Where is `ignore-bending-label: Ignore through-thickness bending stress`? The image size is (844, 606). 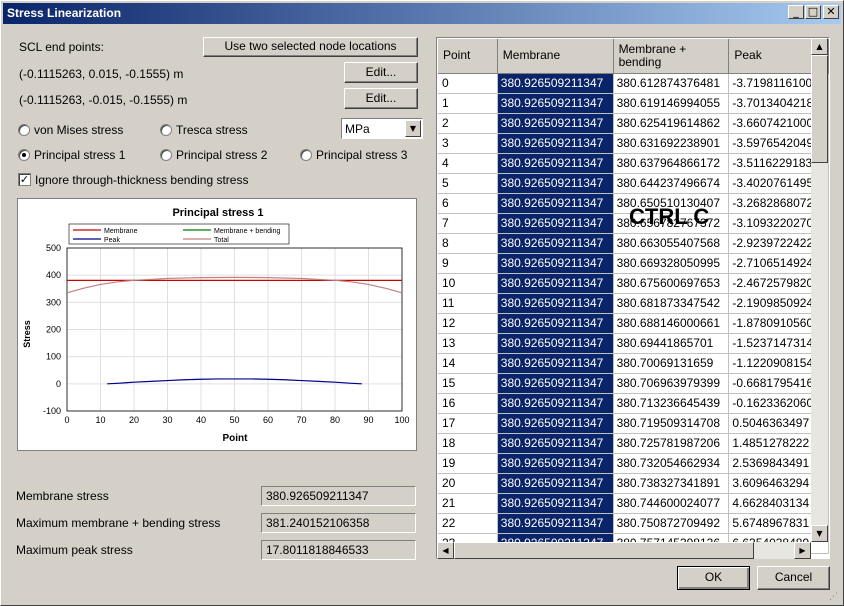
ignore-bending-label: Ignore through-thickness bending stress is located at coordinates (141, 180).